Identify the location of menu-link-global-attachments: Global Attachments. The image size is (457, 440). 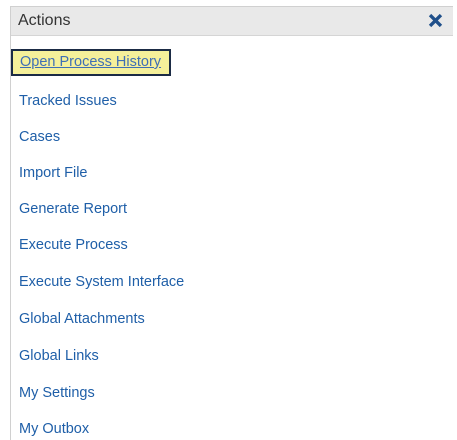
(78, 319).